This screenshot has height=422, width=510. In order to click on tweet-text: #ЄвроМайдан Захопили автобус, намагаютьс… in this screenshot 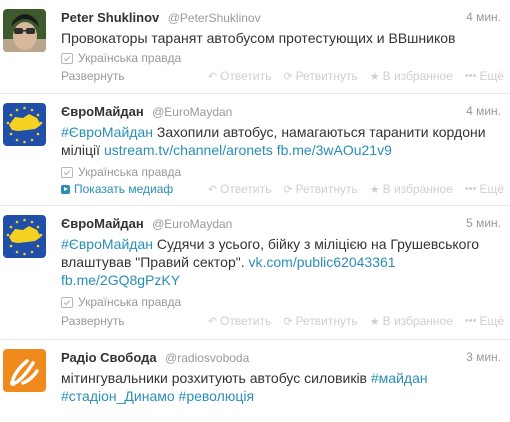, I will do `click(281, 141)`.